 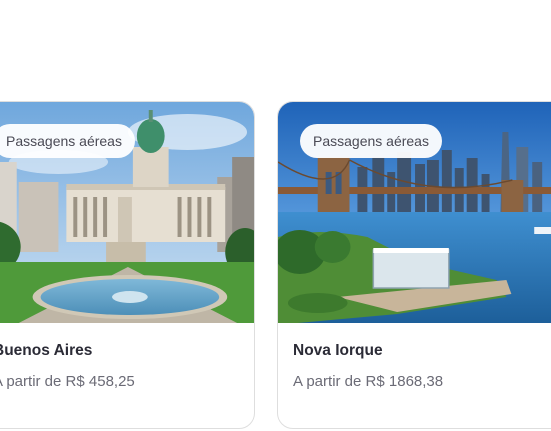 What do you see at coordinates (67, 381) in the screenshot?
I see `destination-price: A partir de R$ 458,25` at bounding box center [67, 381].